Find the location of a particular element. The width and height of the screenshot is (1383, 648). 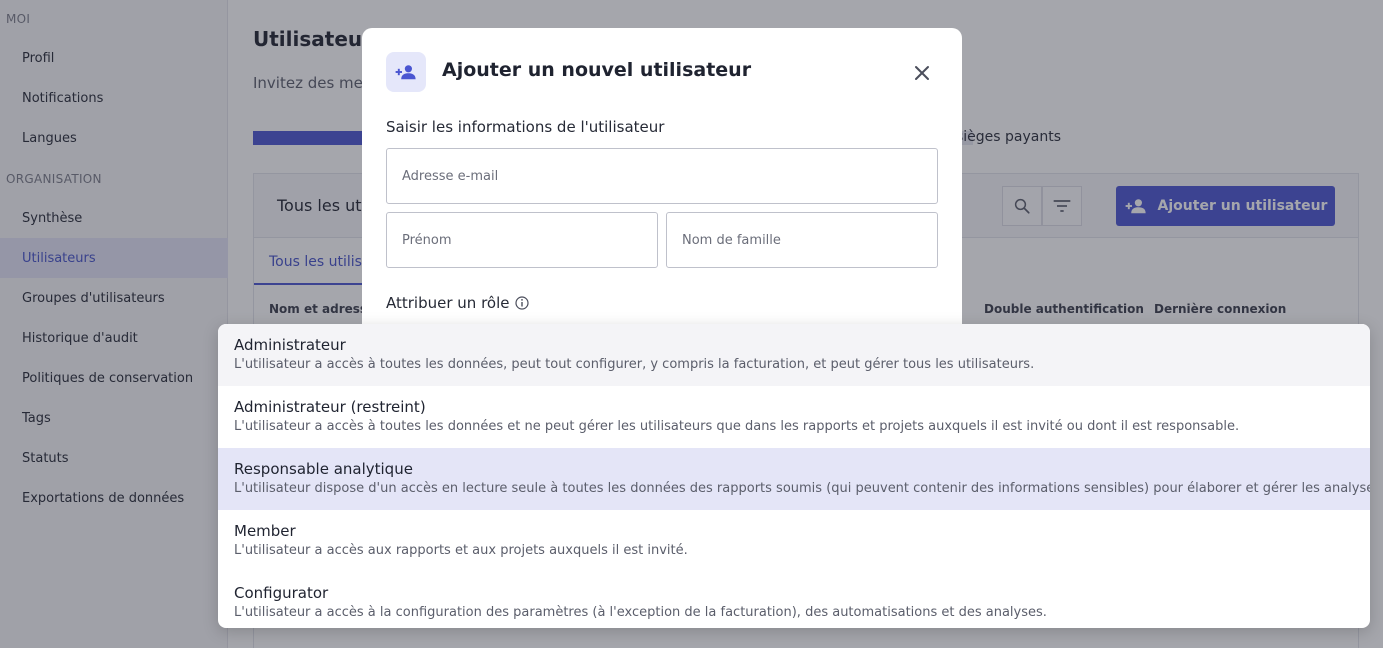

close-button is located at coordinates (922, 73).